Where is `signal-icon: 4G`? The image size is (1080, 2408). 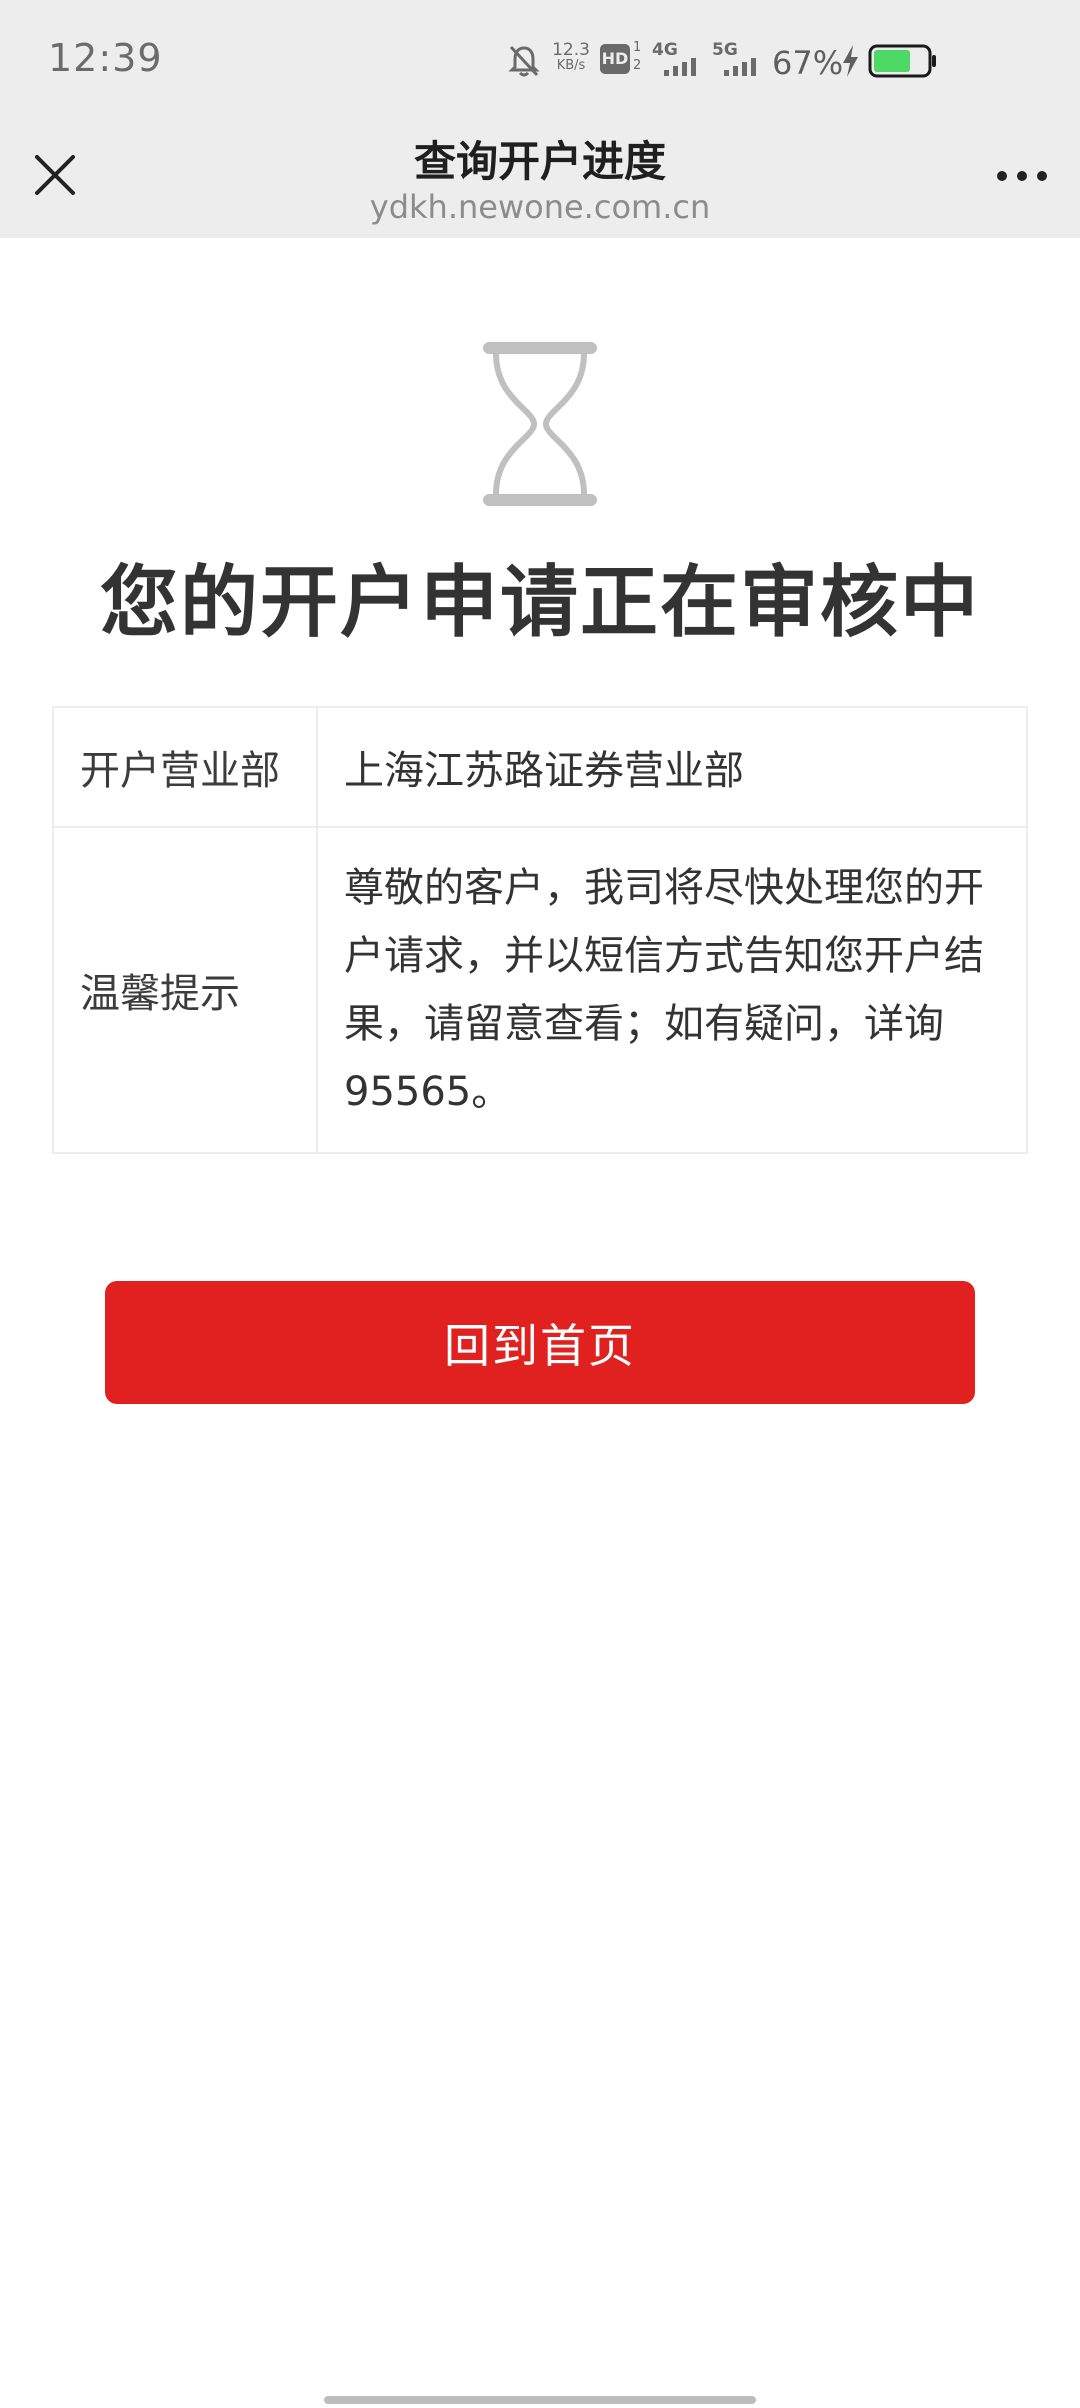 signal-icon: 4G is located at coordinates (678, 59).